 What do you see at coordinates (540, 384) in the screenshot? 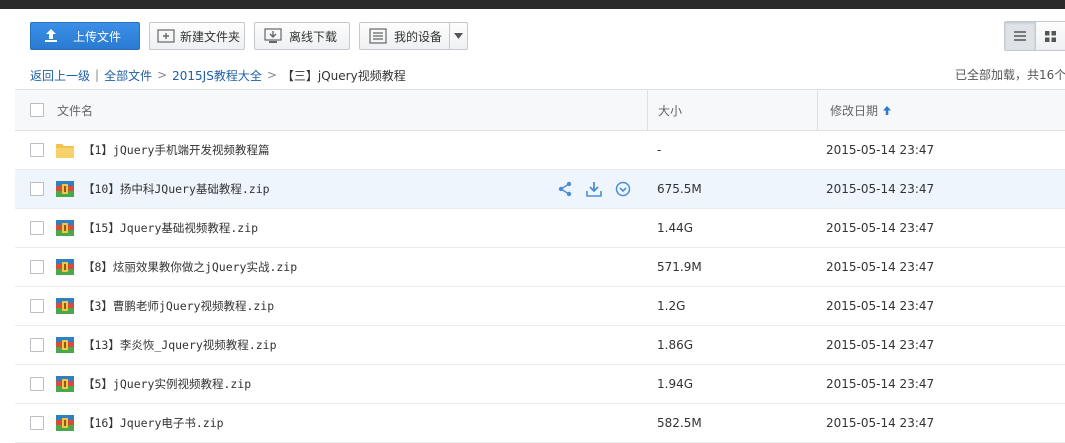
I see `table-row: 【5】jQuery实例视频教程.zip 1.94G 2015-05-14 23:47` at bounding box center [540, 384].